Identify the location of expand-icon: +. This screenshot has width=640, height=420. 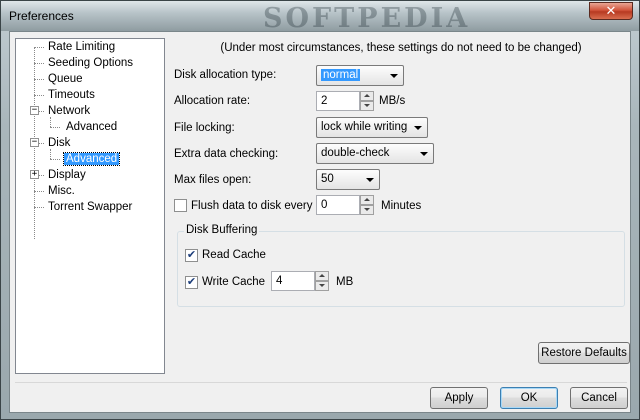
(34, 174).